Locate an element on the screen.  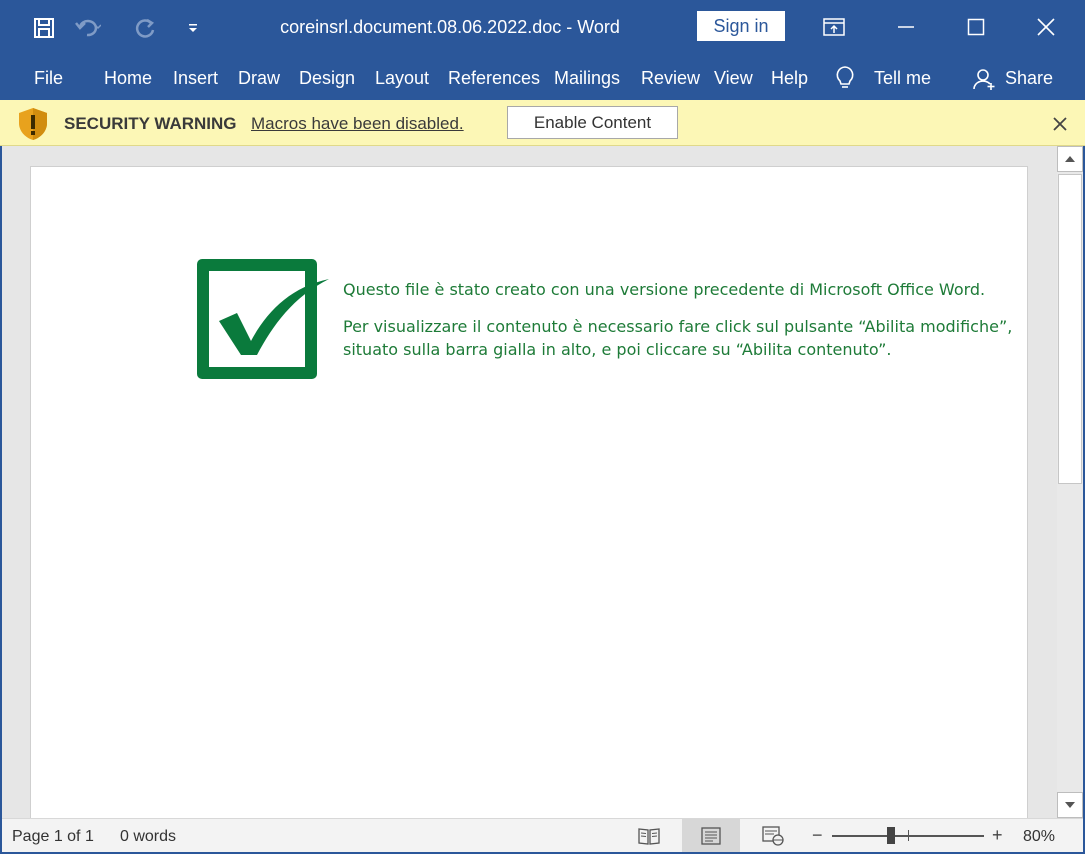
warning-shield-icon is located at coordinates (33, 124).